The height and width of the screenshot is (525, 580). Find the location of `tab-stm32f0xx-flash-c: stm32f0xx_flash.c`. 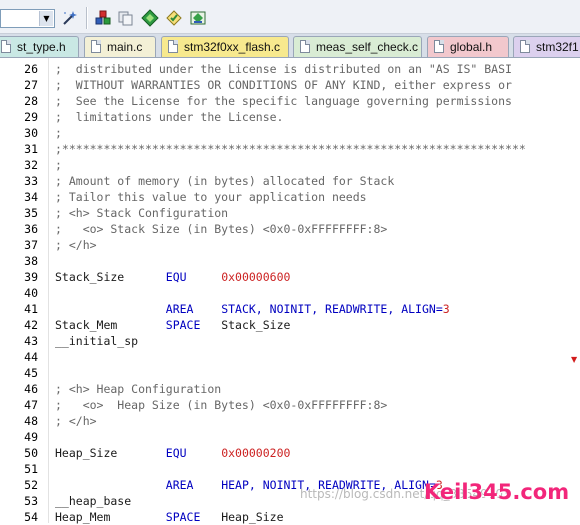

tab-stm32f0xx-flash-c: stm32f0xx_flash.c is located at coordinates (225, 46).